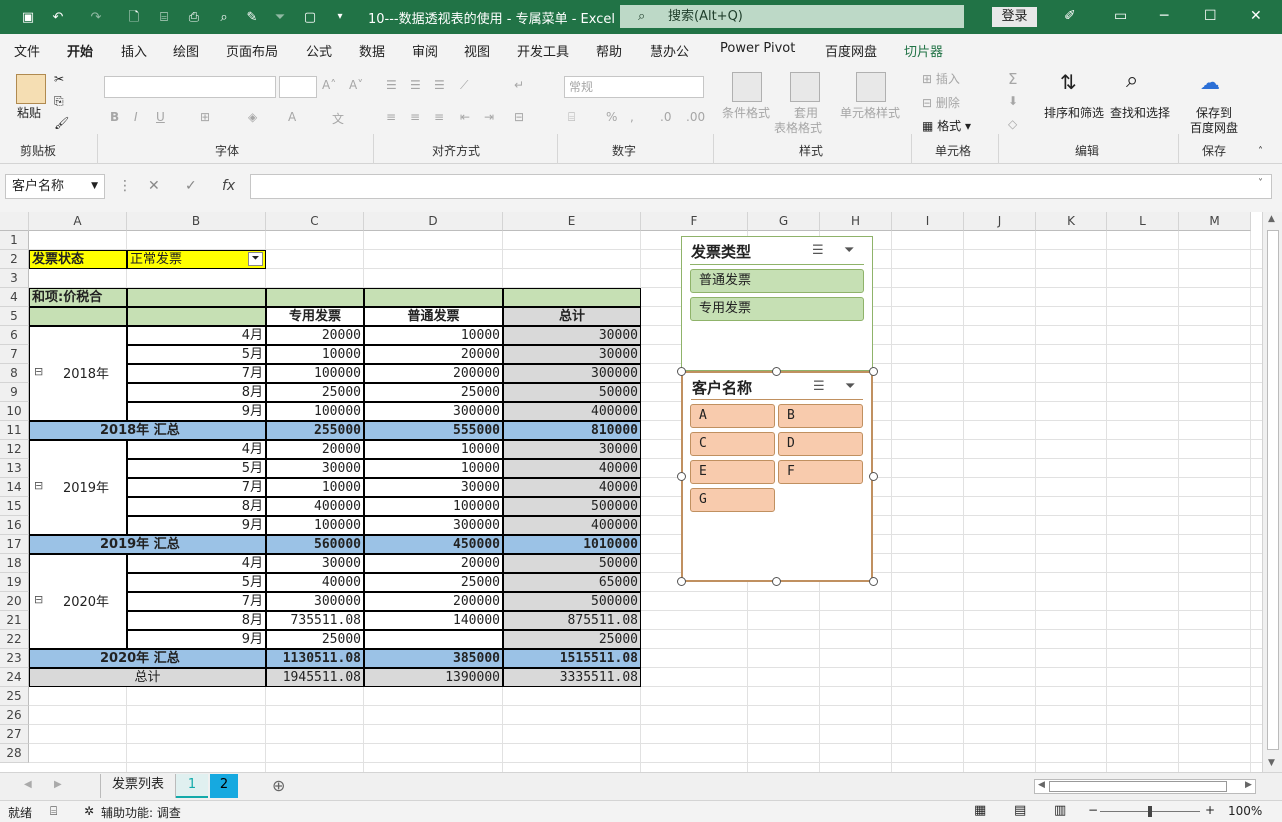 This screenshot has height=822, width=1282. Describe the element at coordinates (31, 89) in the screenshot. I see `paste-icon` at that location.